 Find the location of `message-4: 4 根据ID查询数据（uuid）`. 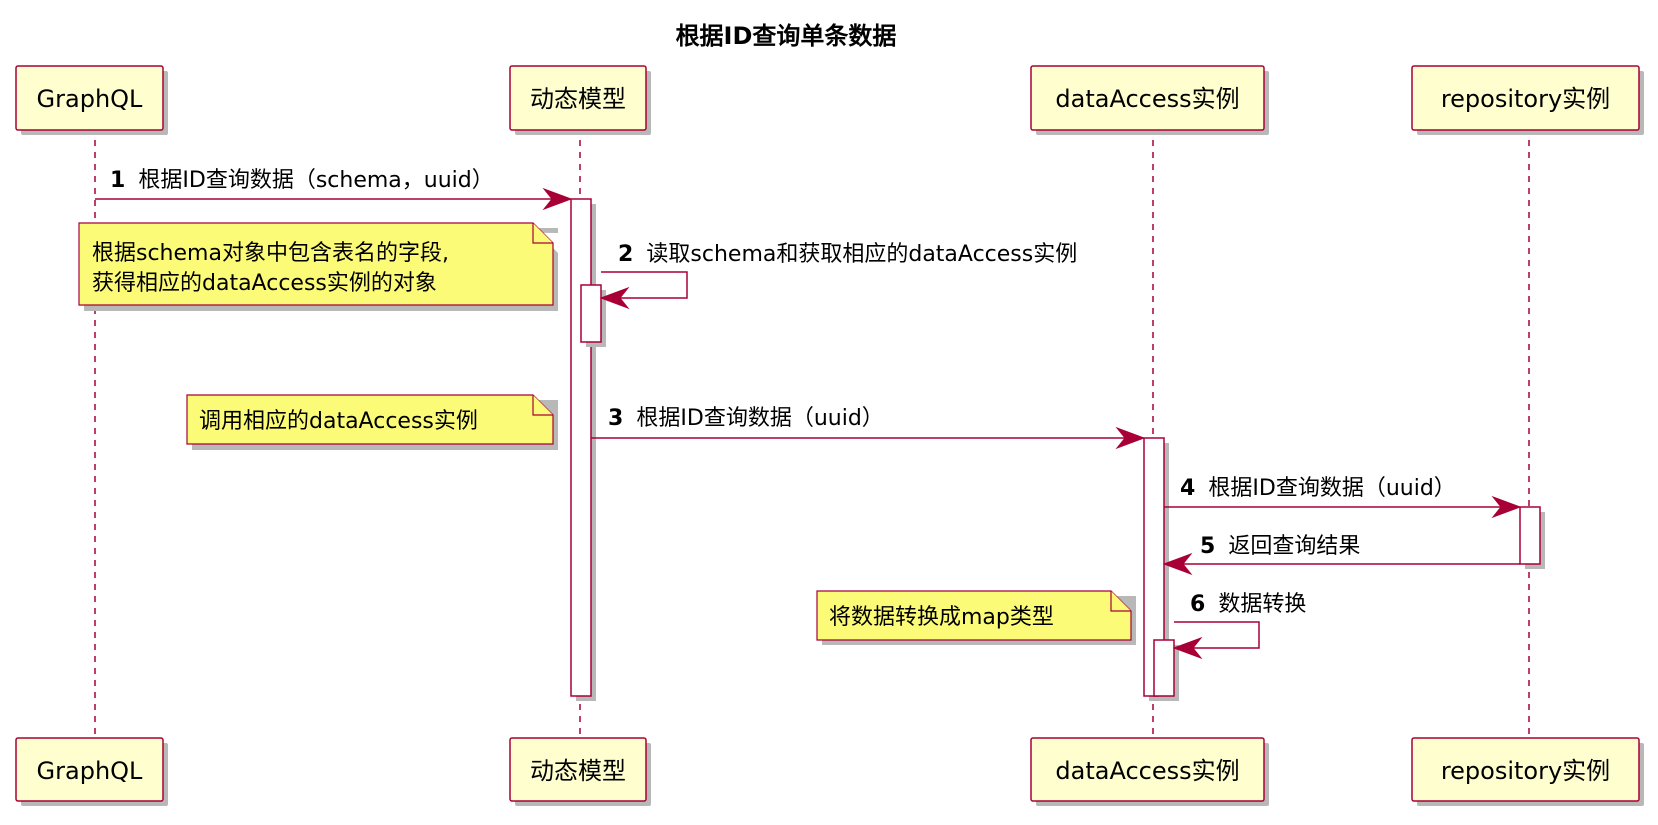

message-4: 4 根据ID查询数据（uuid） is located at coordinates (1343, 497).